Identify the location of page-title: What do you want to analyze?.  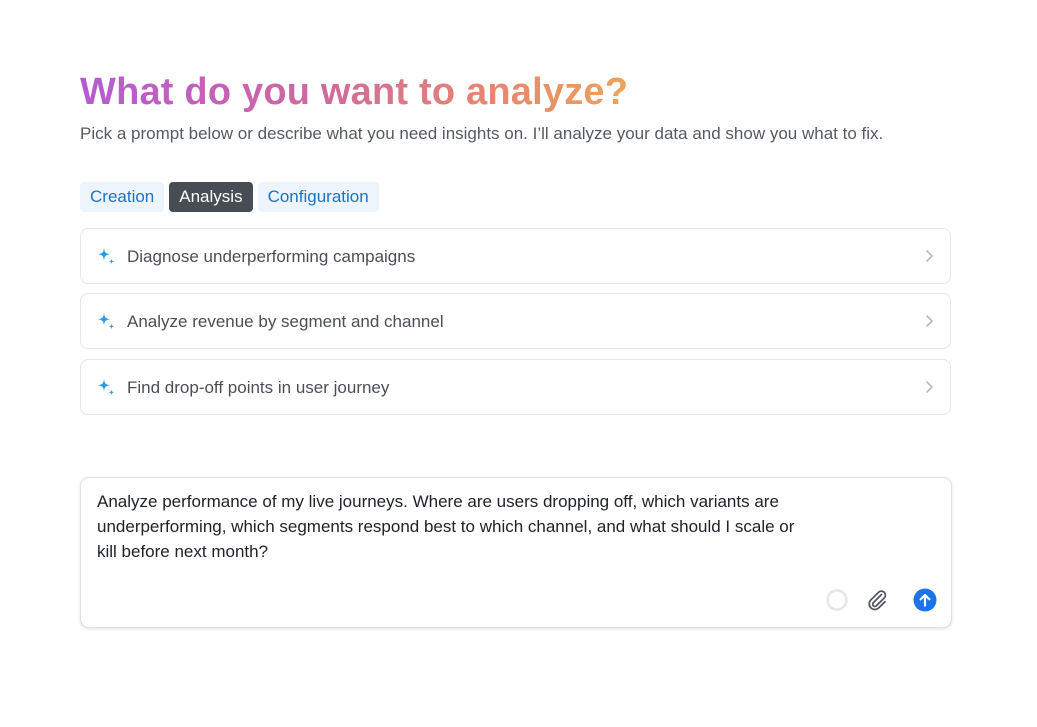
(354, 92).